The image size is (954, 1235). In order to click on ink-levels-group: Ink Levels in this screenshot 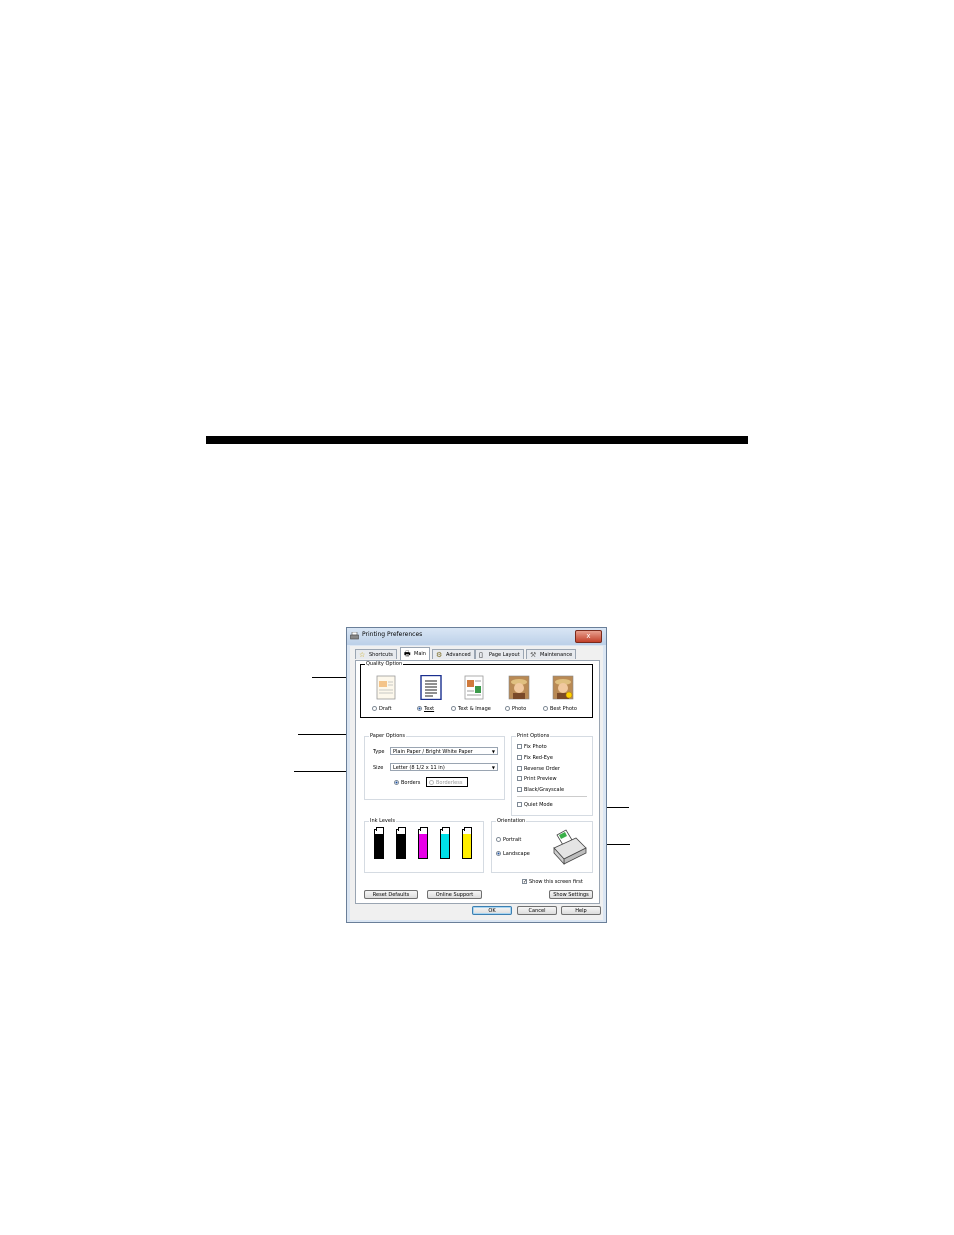, I will do `click(424, 845)`.